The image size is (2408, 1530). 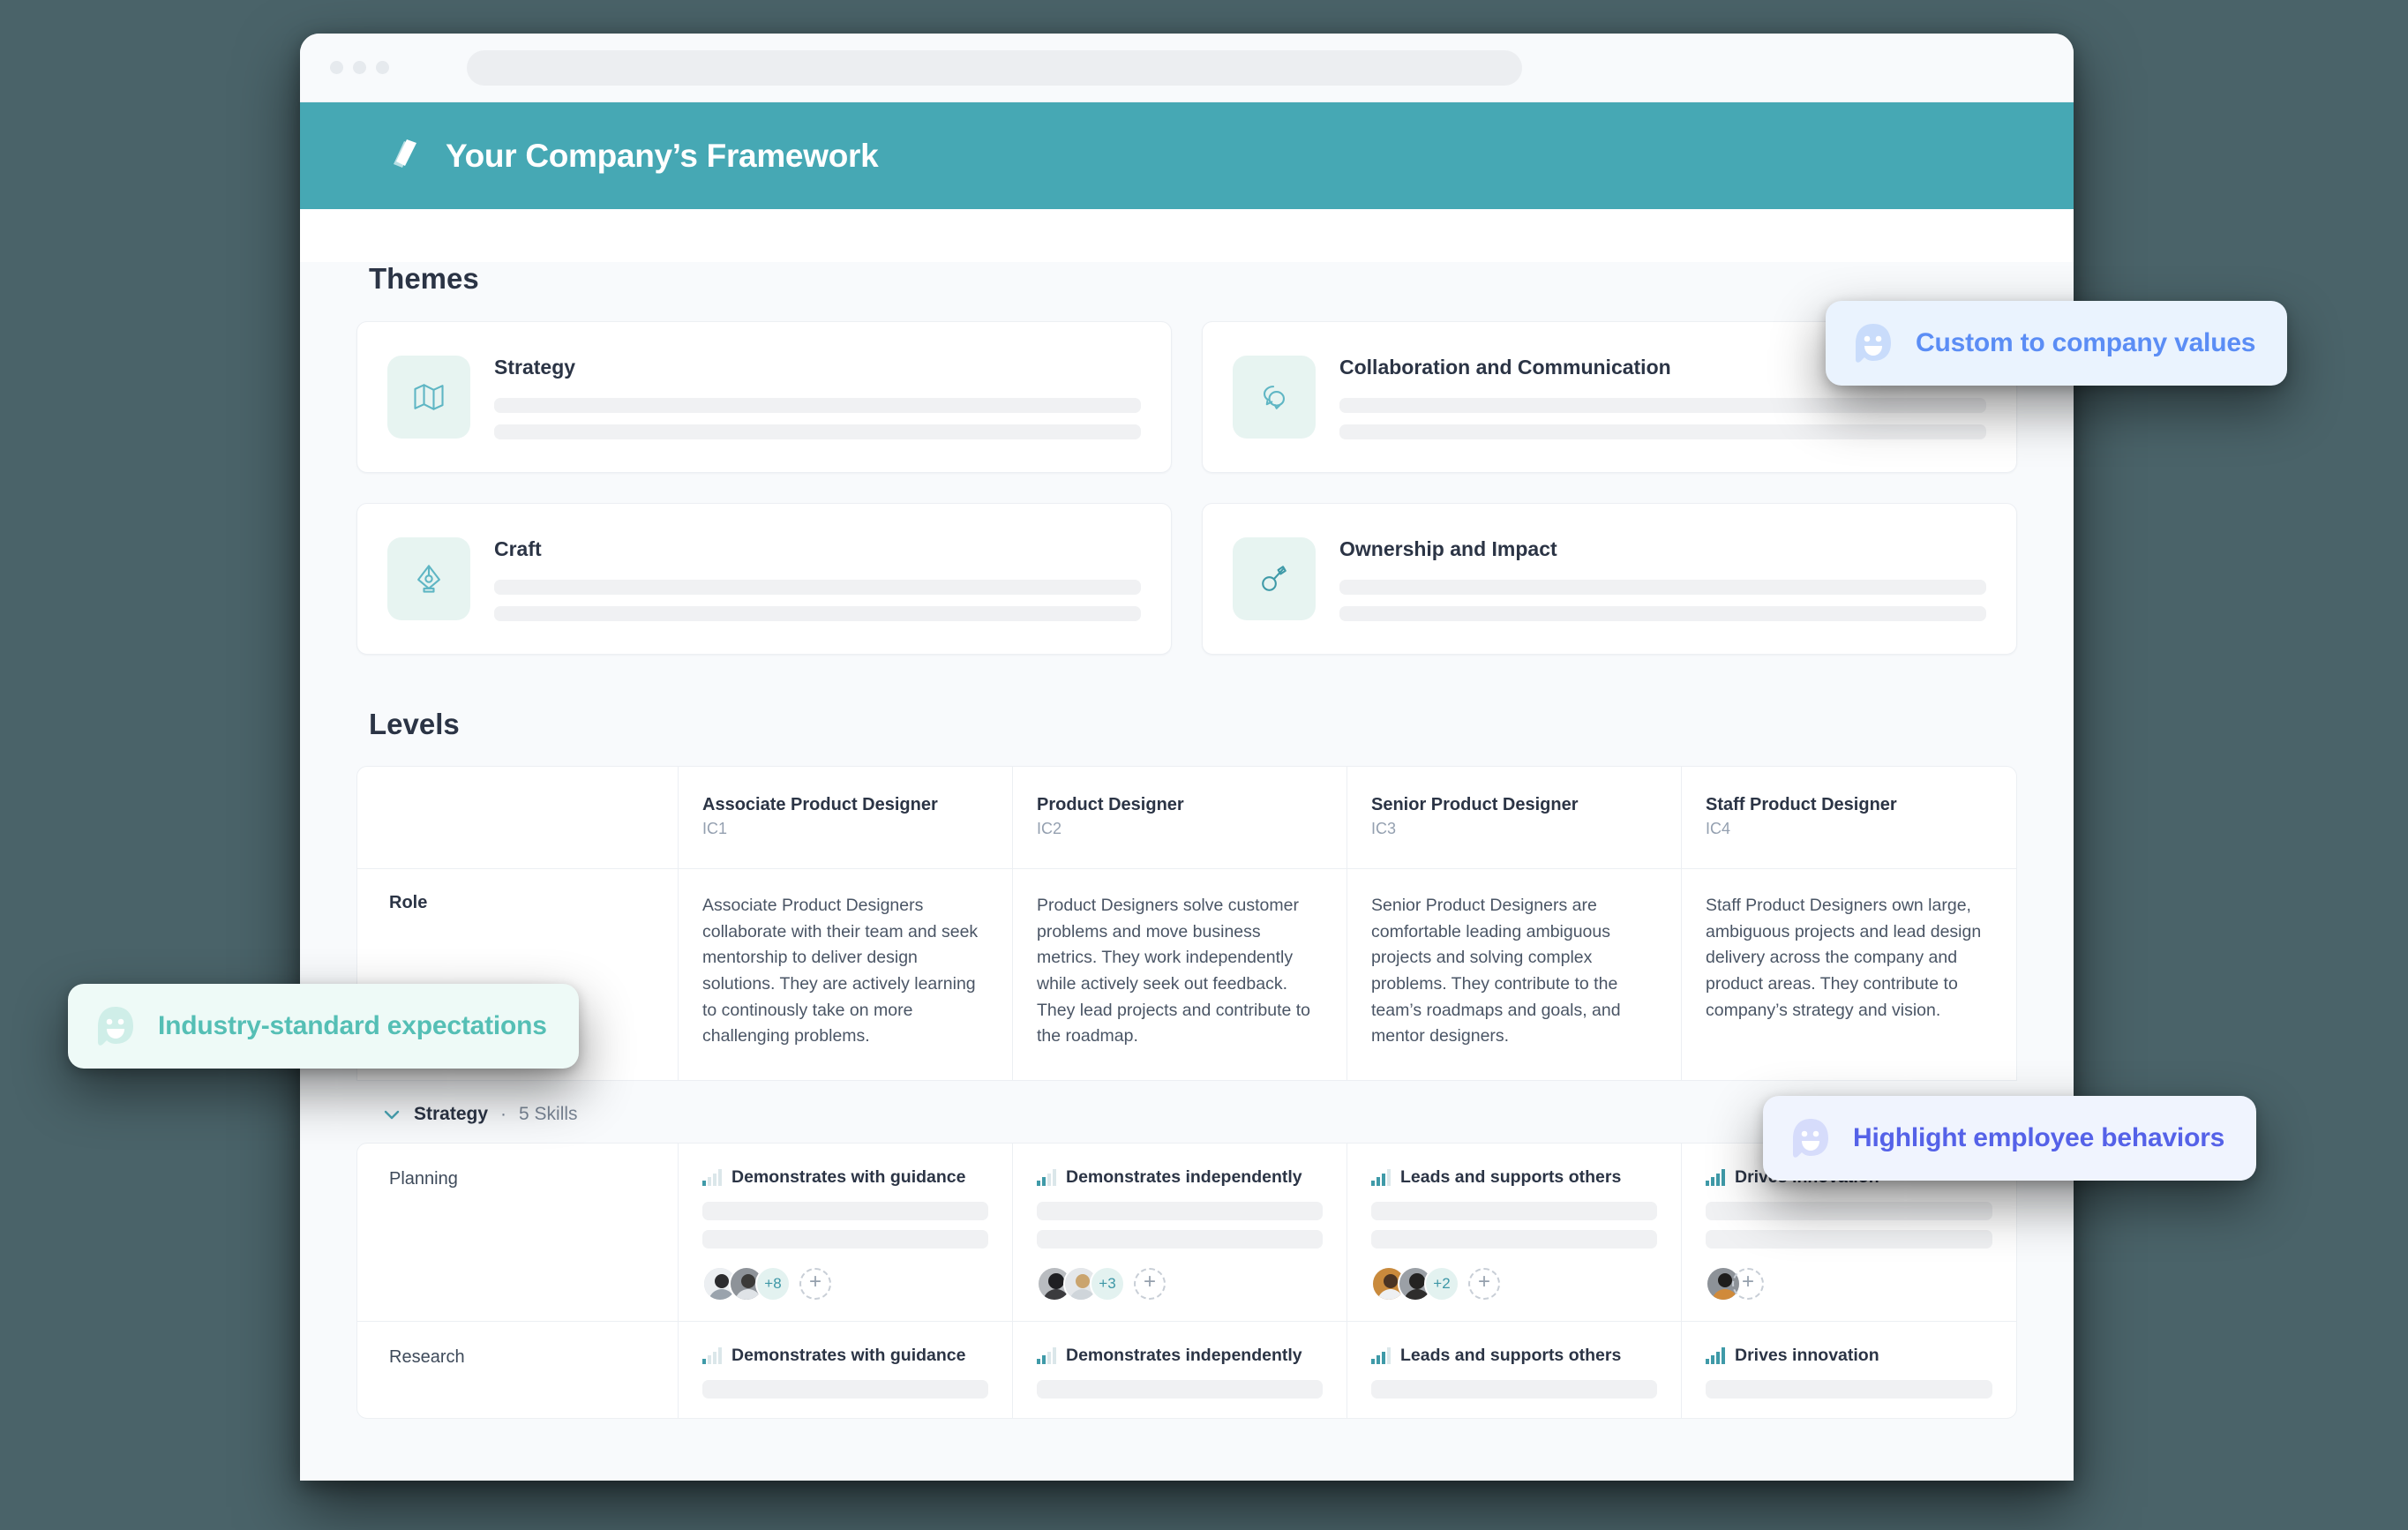 I want to click on ghost-smile-icon, so click(x=116, y=1026).